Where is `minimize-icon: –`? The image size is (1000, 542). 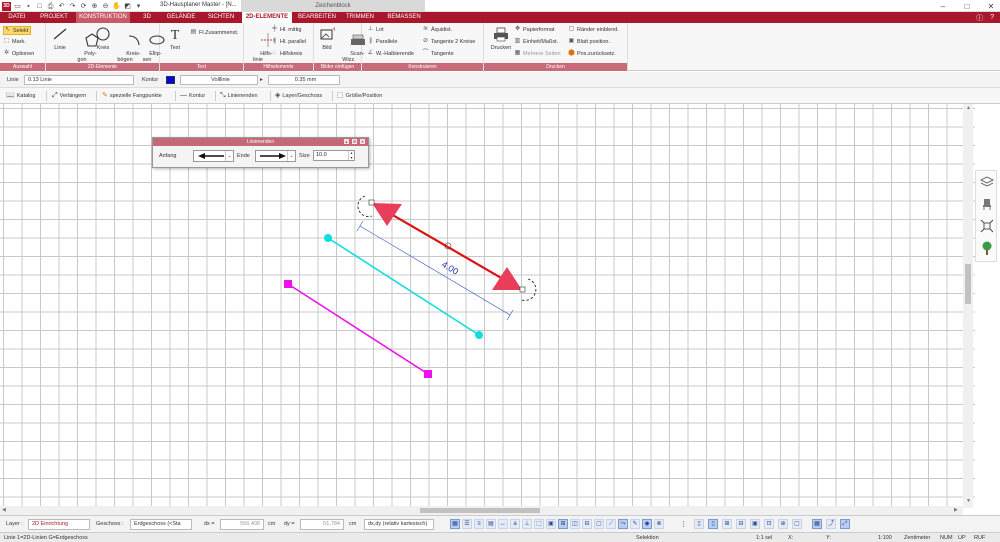 minimize-icon: – is located at coordinates (943, 6).